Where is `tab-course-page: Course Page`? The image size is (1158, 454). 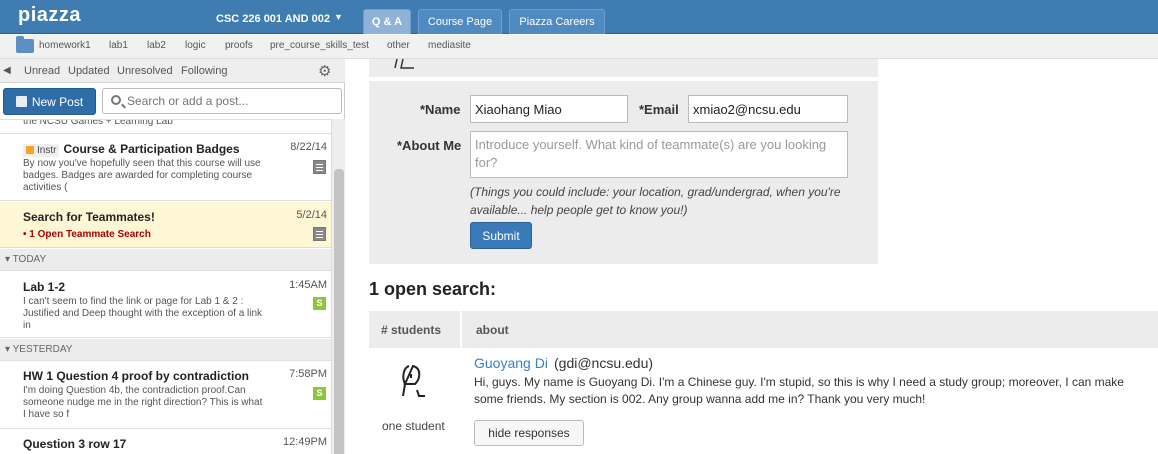 tab-course-page: Course Page is located at coordinates (460, 21).